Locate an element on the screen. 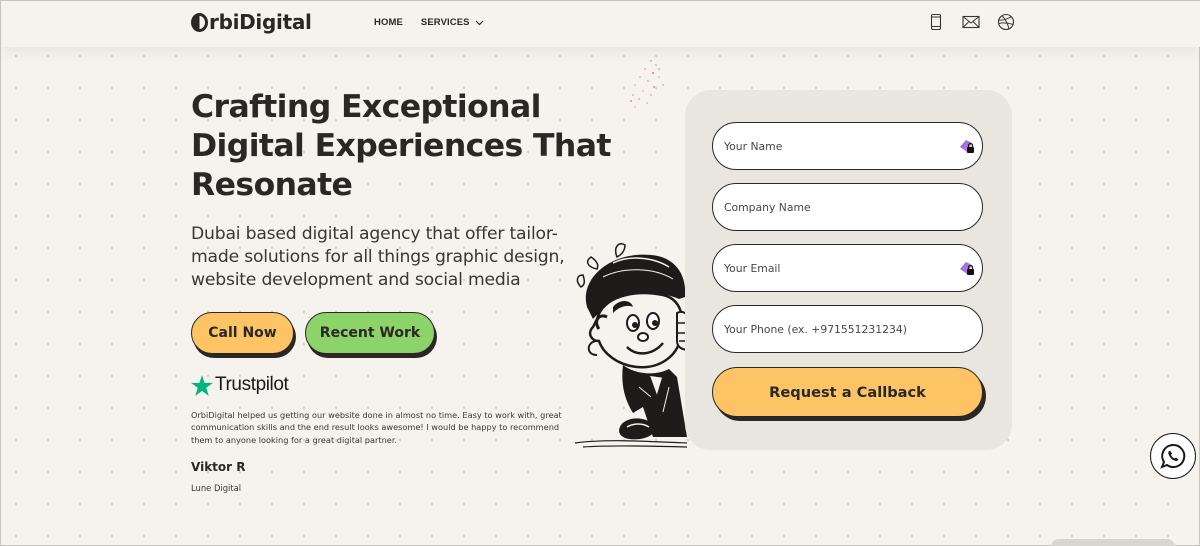 Image resolution: width=1200 pixels, height=546 pixels. reviewer-company: Lune Digital is located at coordinates (216, 488).